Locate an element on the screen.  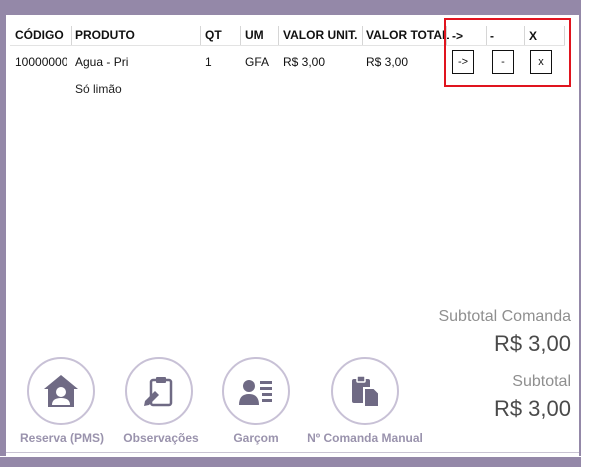
col-header-produto: PRODUTO is located at coordinates (105, 35).